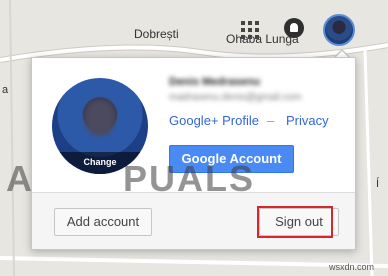 This screenshot has height=276, width=388. I want to click on avatar-face-blurred, so click(100, 118).